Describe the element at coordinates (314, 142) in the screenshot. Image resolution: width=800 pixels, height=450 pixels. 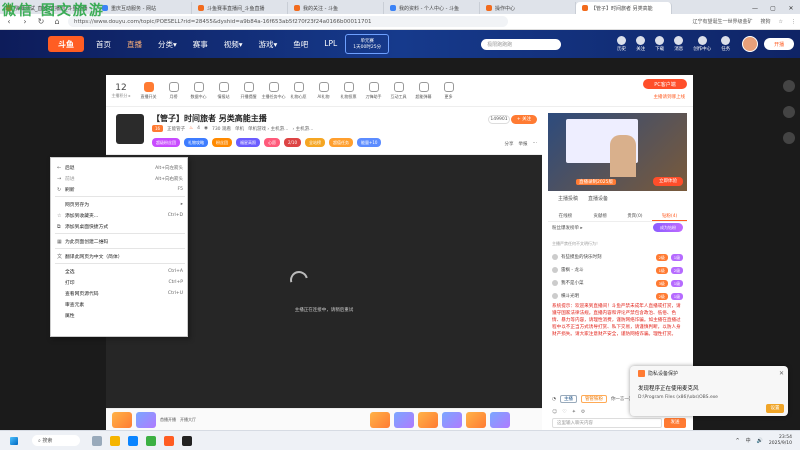
I see `room-badge: 全站榜` at that location.